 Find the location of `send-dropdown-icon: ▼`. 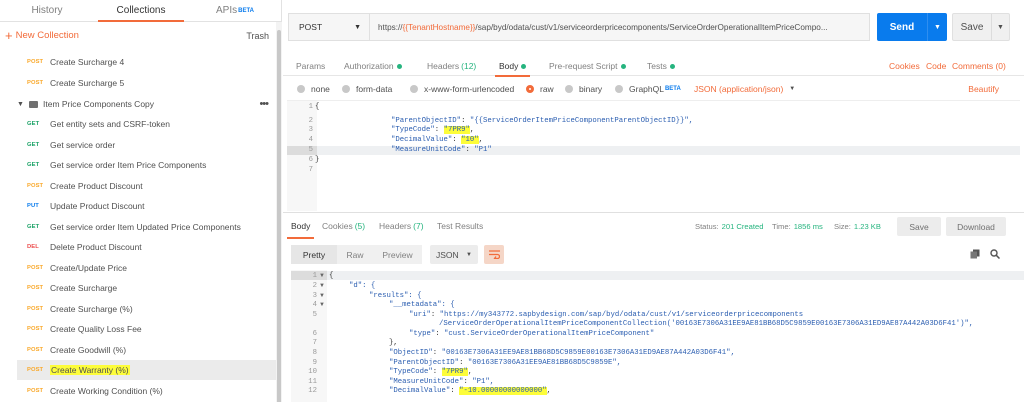

send-dropdown-icon: ▼ is located at coordinates (937, 27).